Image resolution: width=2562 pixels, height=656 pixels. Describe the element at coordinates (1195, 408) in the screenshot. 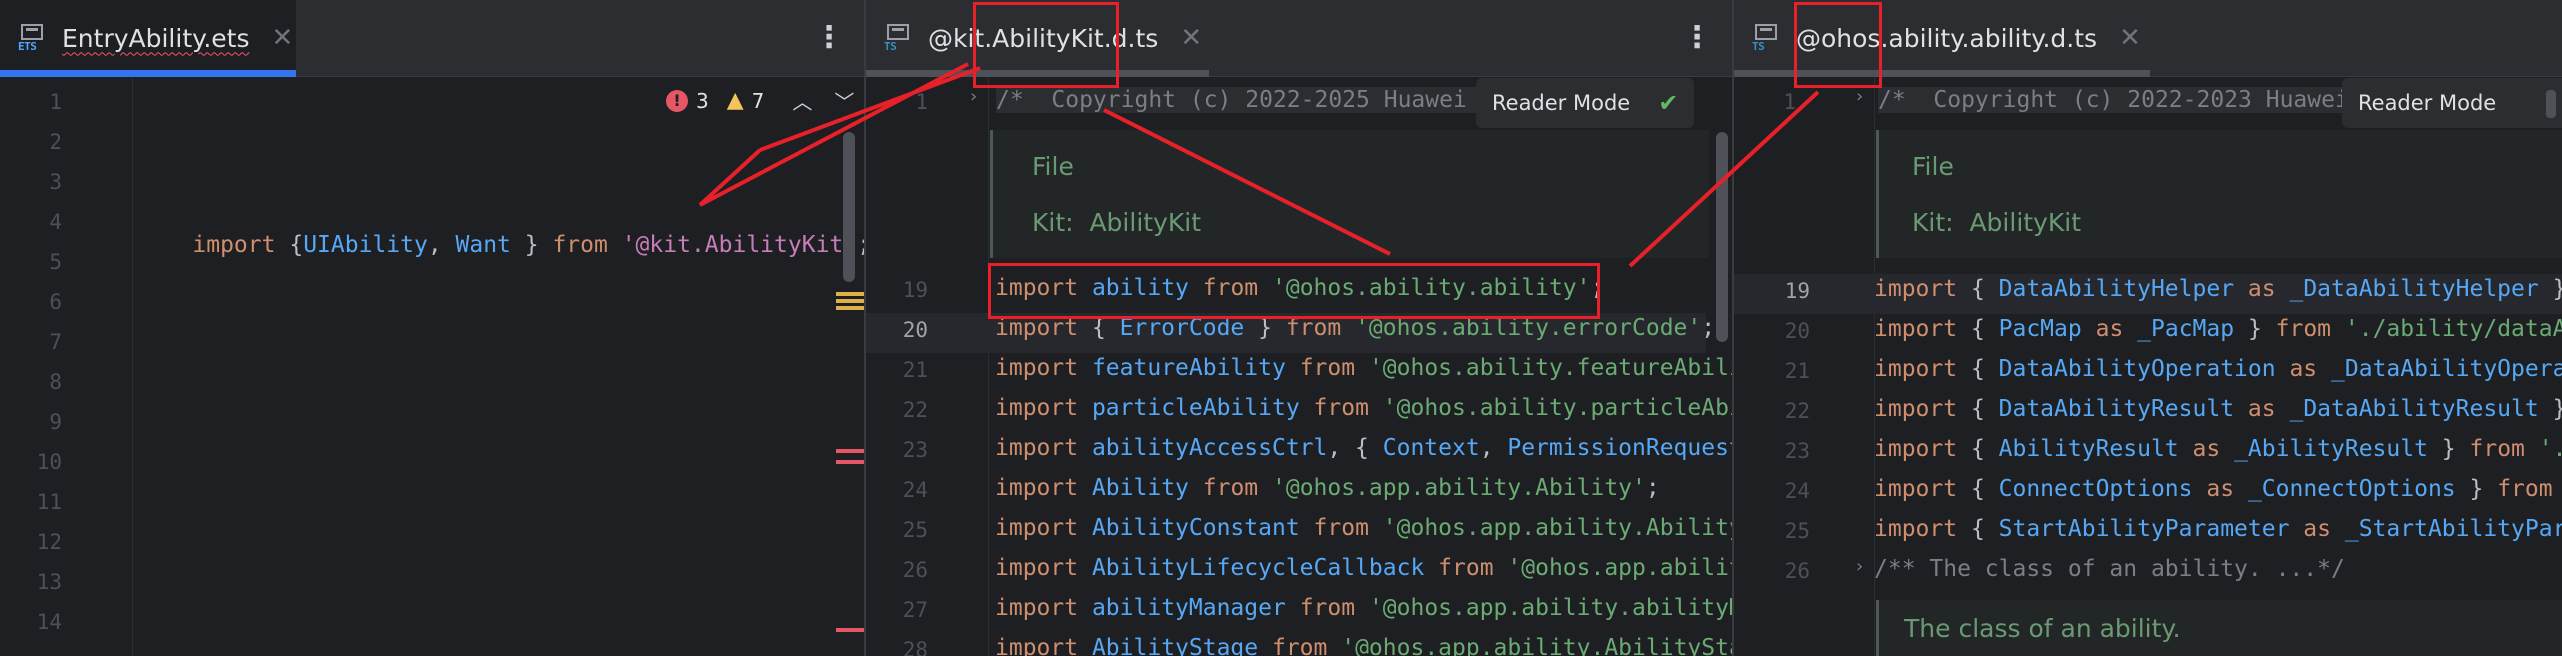

I see `code-token: particleAbility` at that location.